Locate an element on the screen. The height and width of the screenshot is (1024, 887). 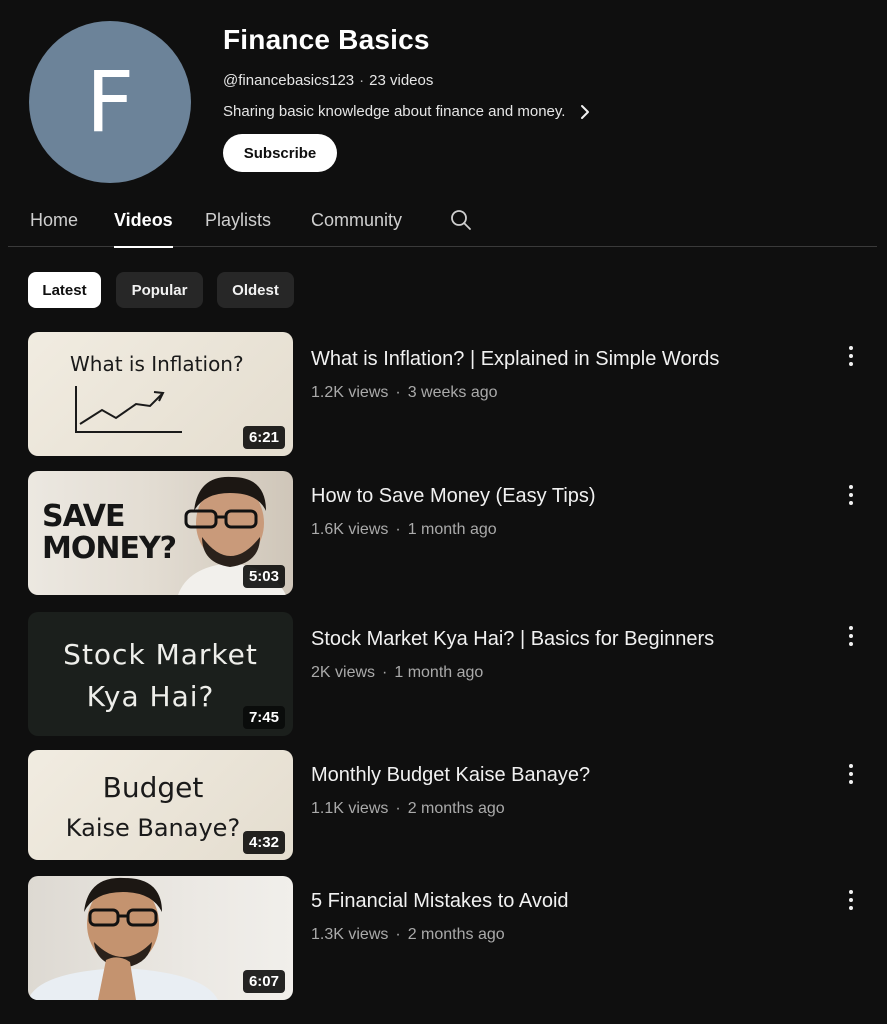
tab-community: Community is located at coordinates (356, 223).